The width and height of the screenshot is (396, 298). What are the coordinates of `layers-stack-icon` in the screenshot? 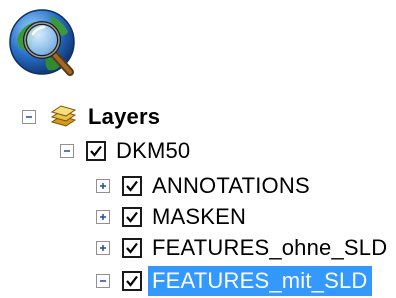 It's located at (63, 116).